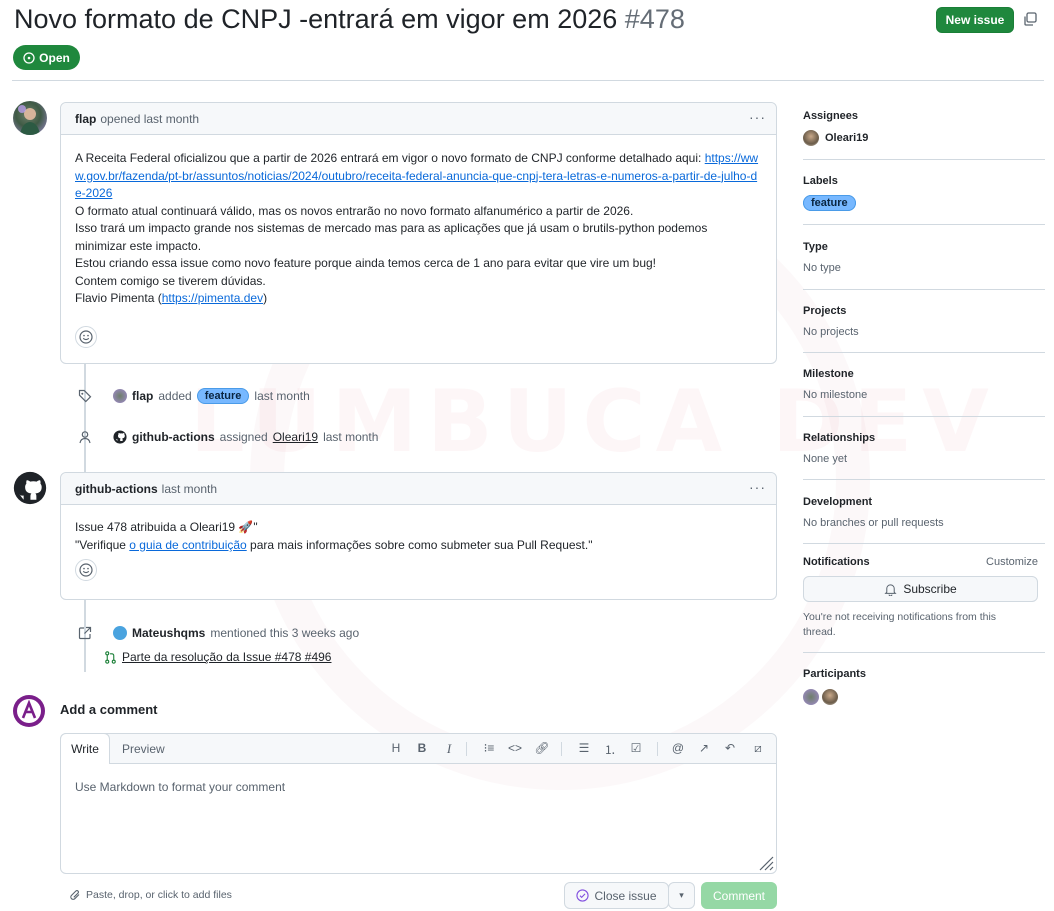  I want to click on sidebar-type: Type No type, so click(924, 265).